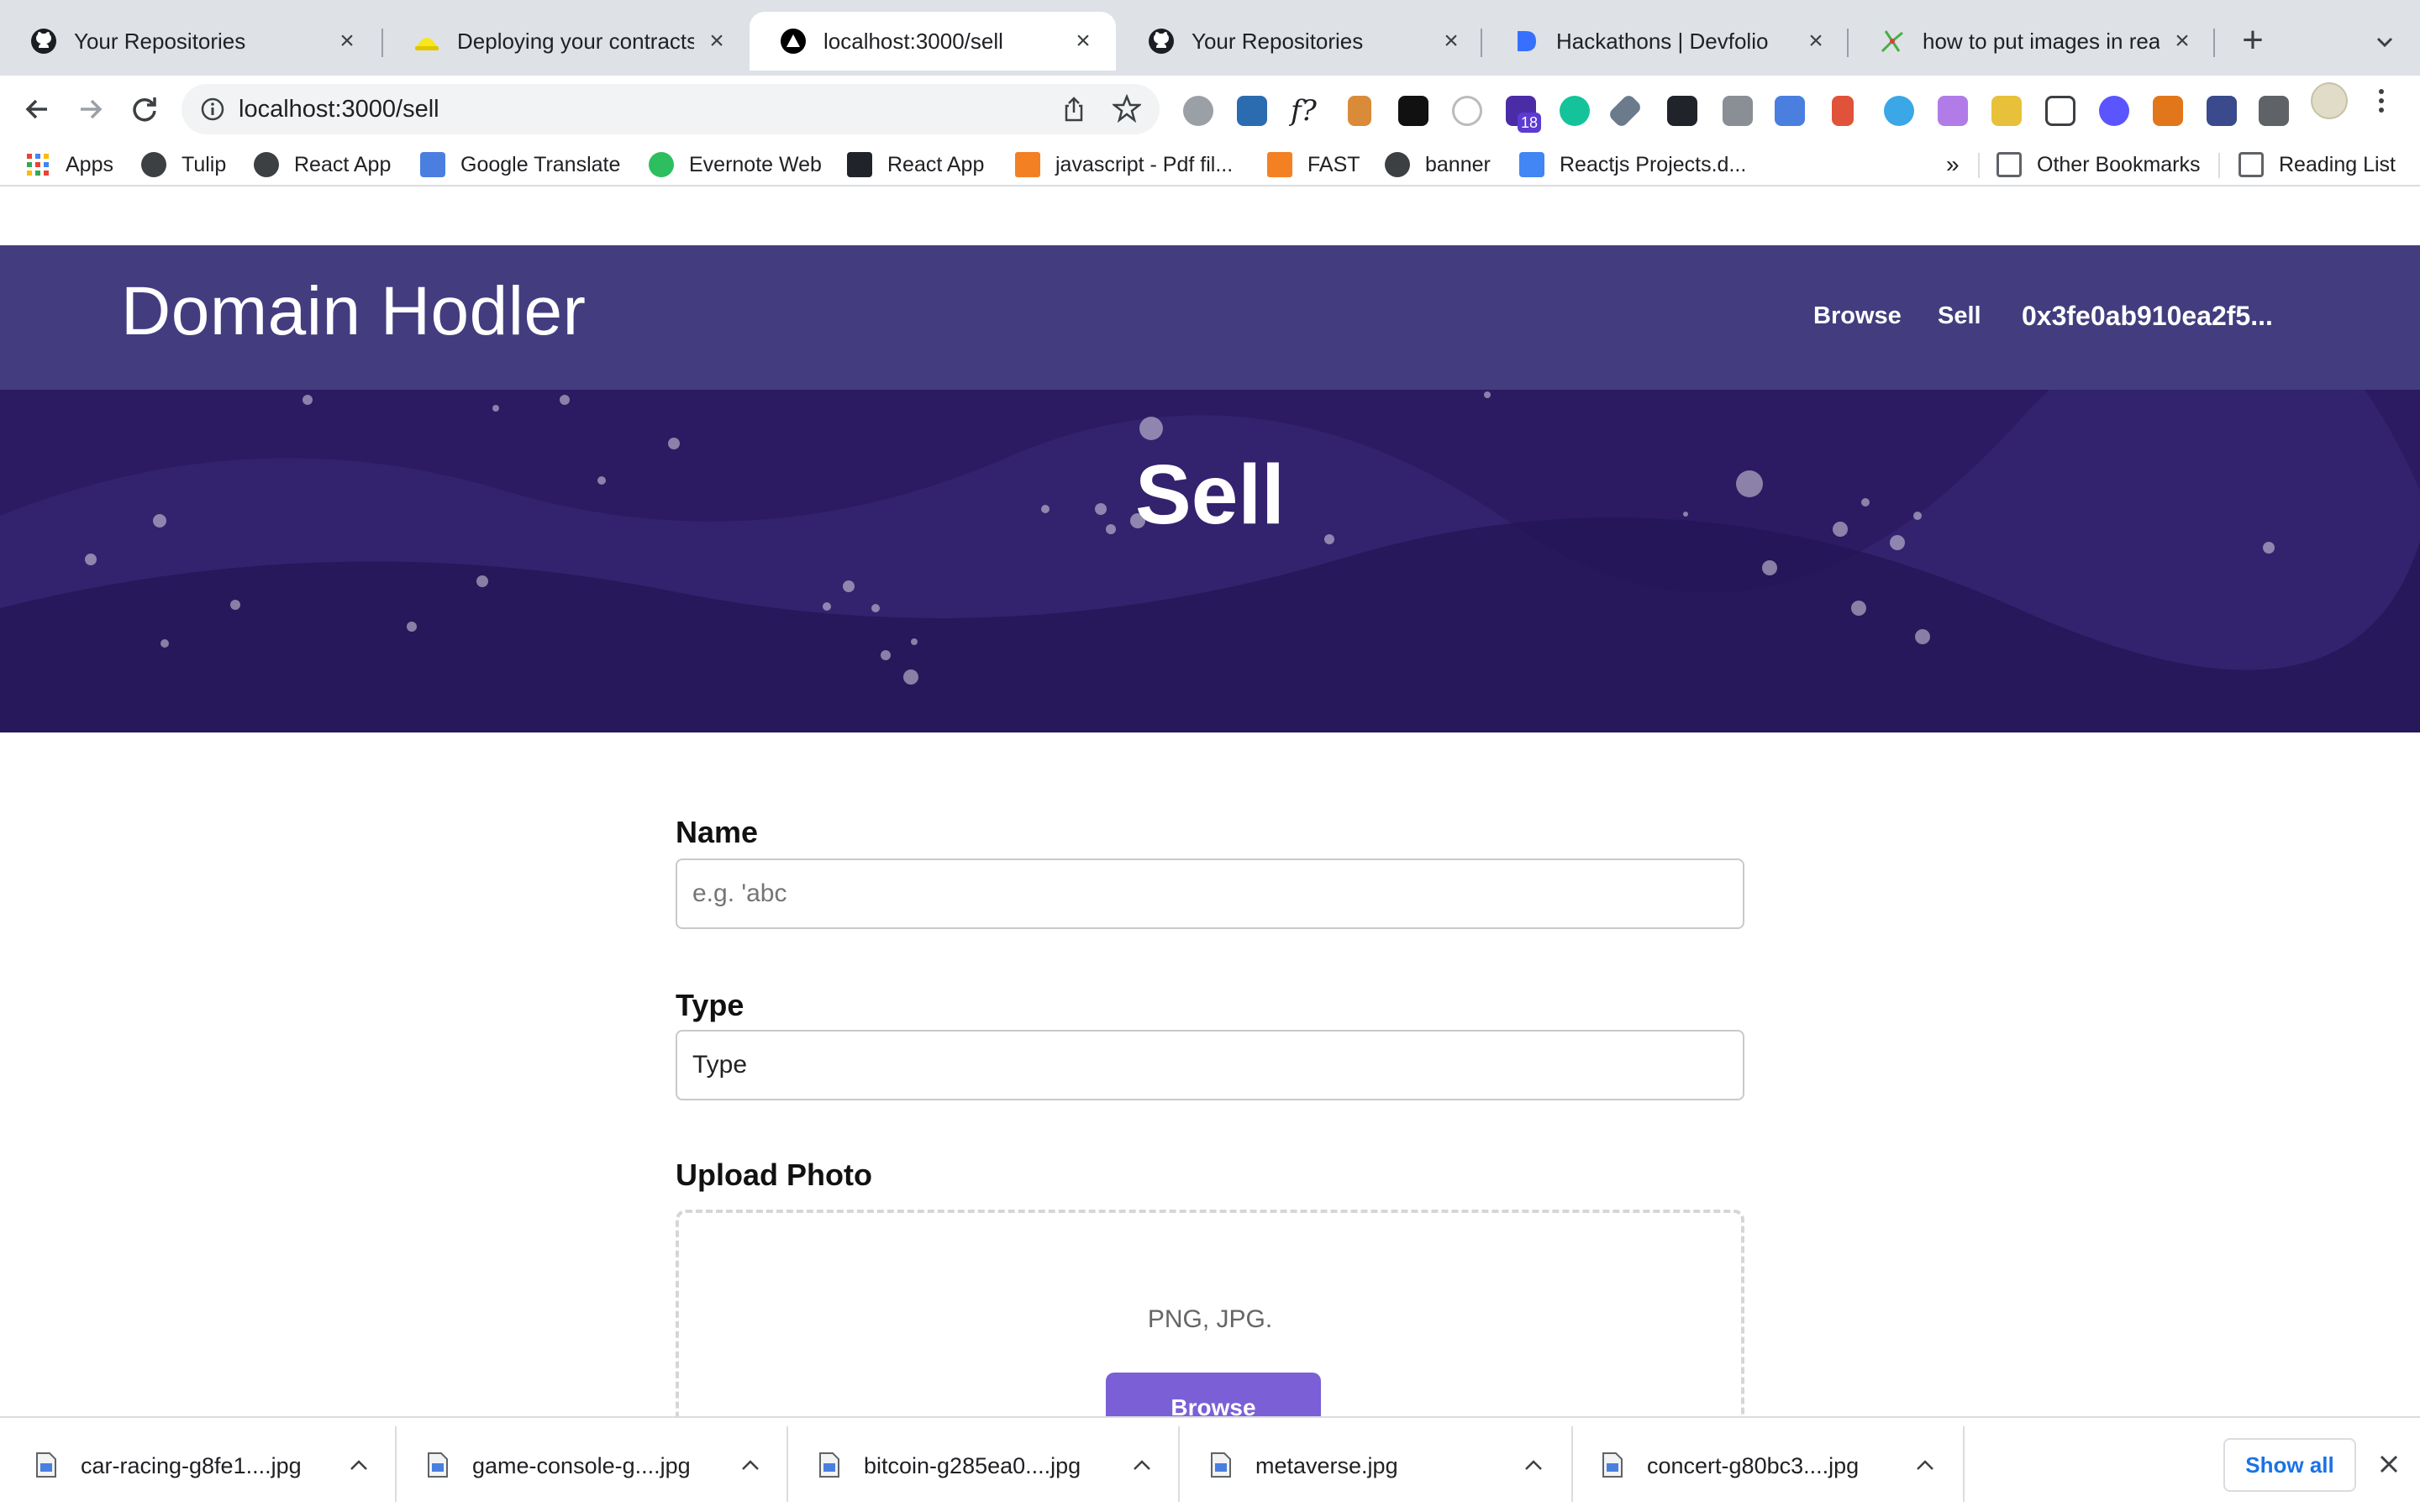 The height and width of the screenshot is (1512, 2420). What do you see at coordinates (353, 311) in the screenshot?
I see `site-brand: Domain Hodler` at bounding box center [353, 311].